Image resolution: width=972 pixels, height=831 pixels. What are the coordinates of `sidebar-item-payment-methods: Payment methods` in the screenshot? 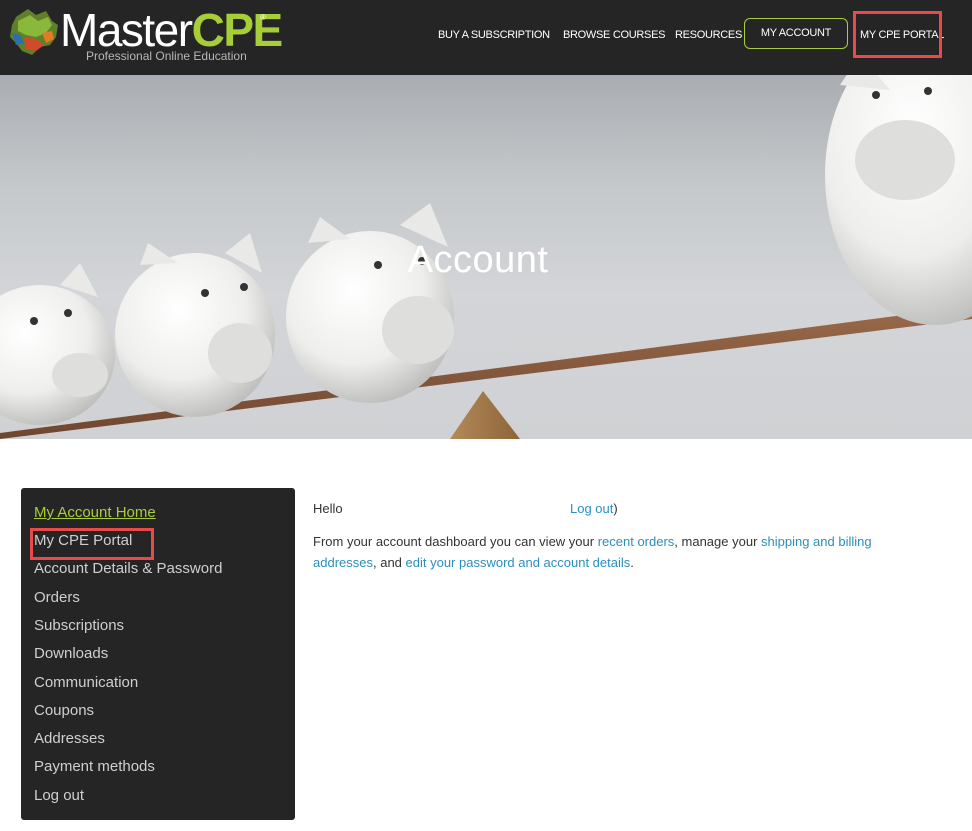 It's located at (94, 767).